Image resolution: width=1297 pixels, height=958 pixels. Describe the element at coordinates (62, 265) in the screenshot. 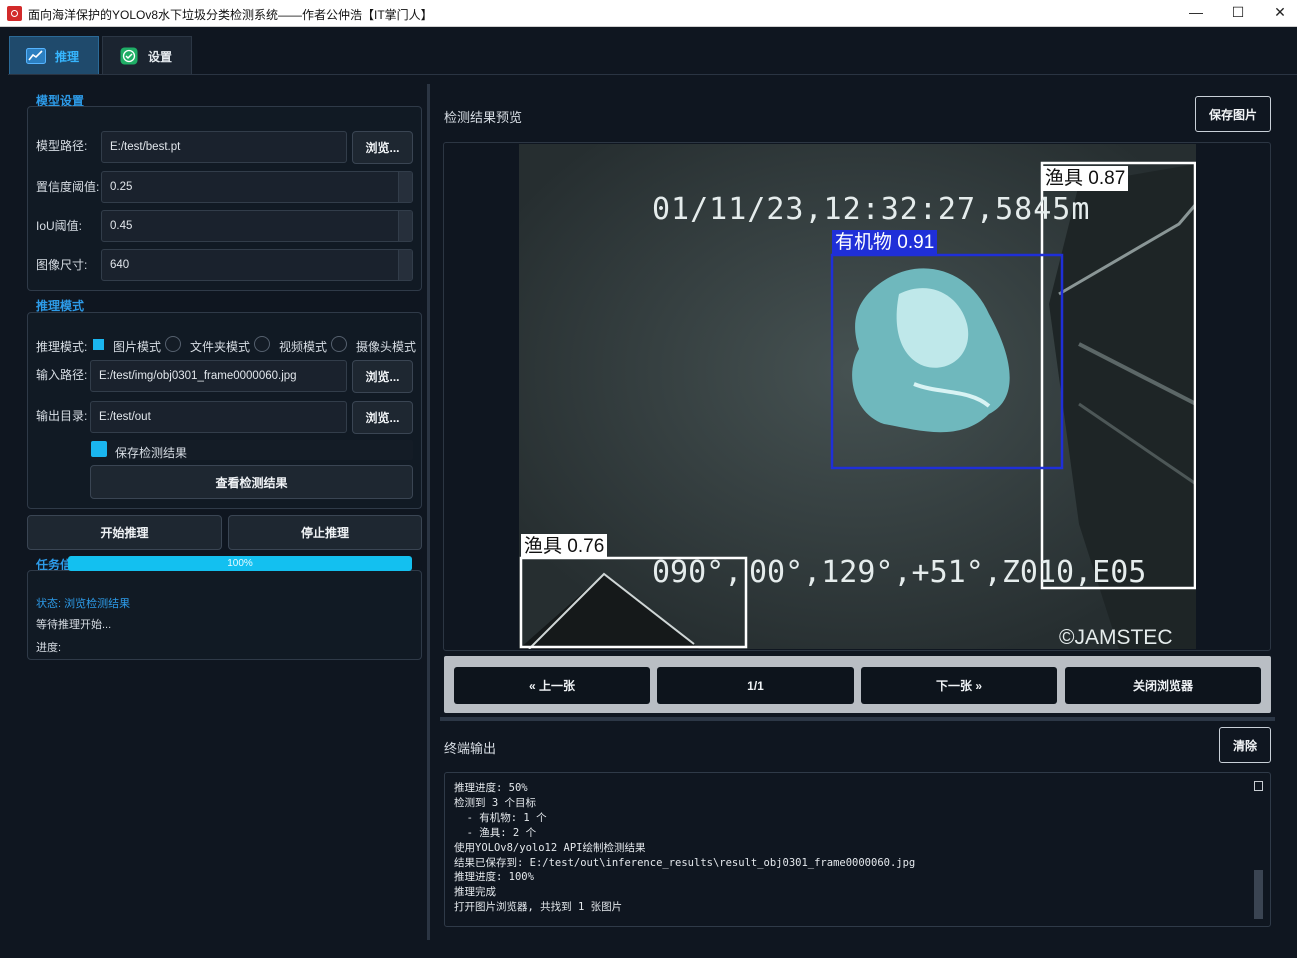

I see `imgsize-label: 图像尺寸:` at that location.